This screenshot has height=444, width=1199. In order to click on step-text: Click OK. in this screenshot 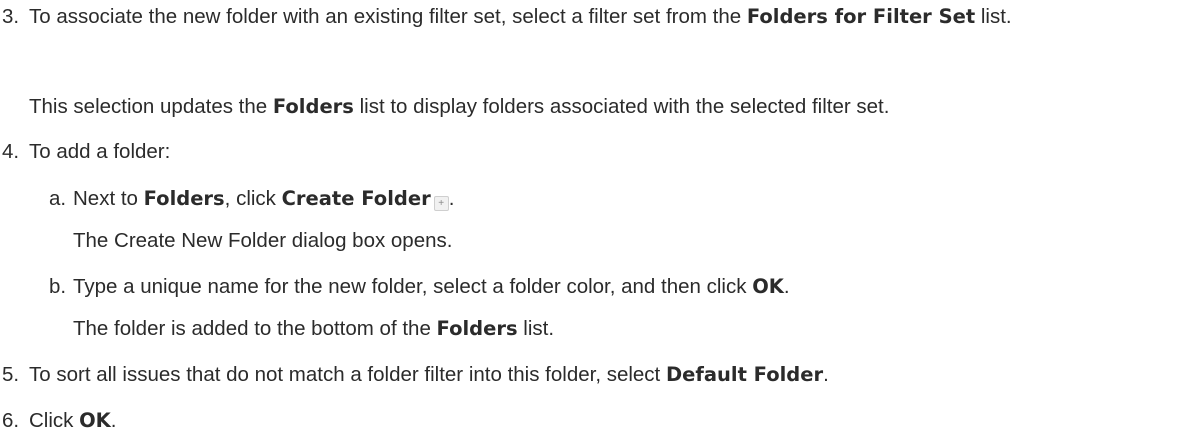, I will do `click(604, 420)`.